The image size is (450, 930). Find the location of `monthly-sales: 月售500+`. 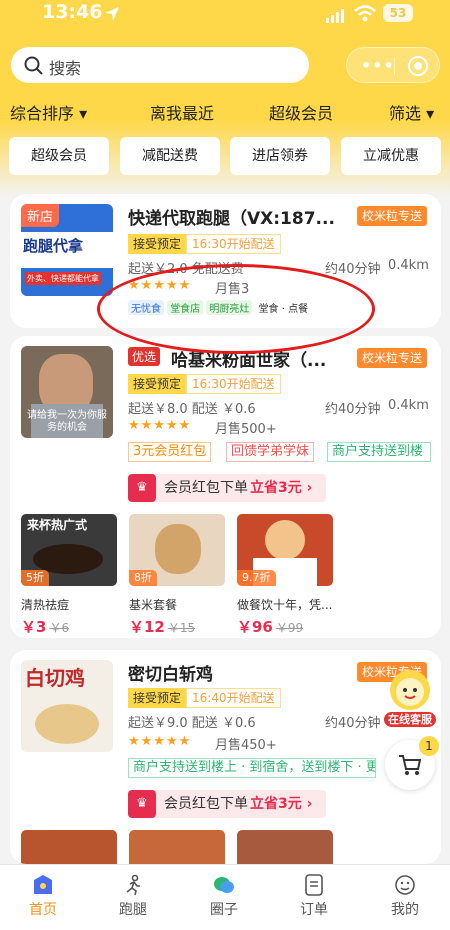

monthly-sales: 月售500+ is located at coordinates (246, 429).